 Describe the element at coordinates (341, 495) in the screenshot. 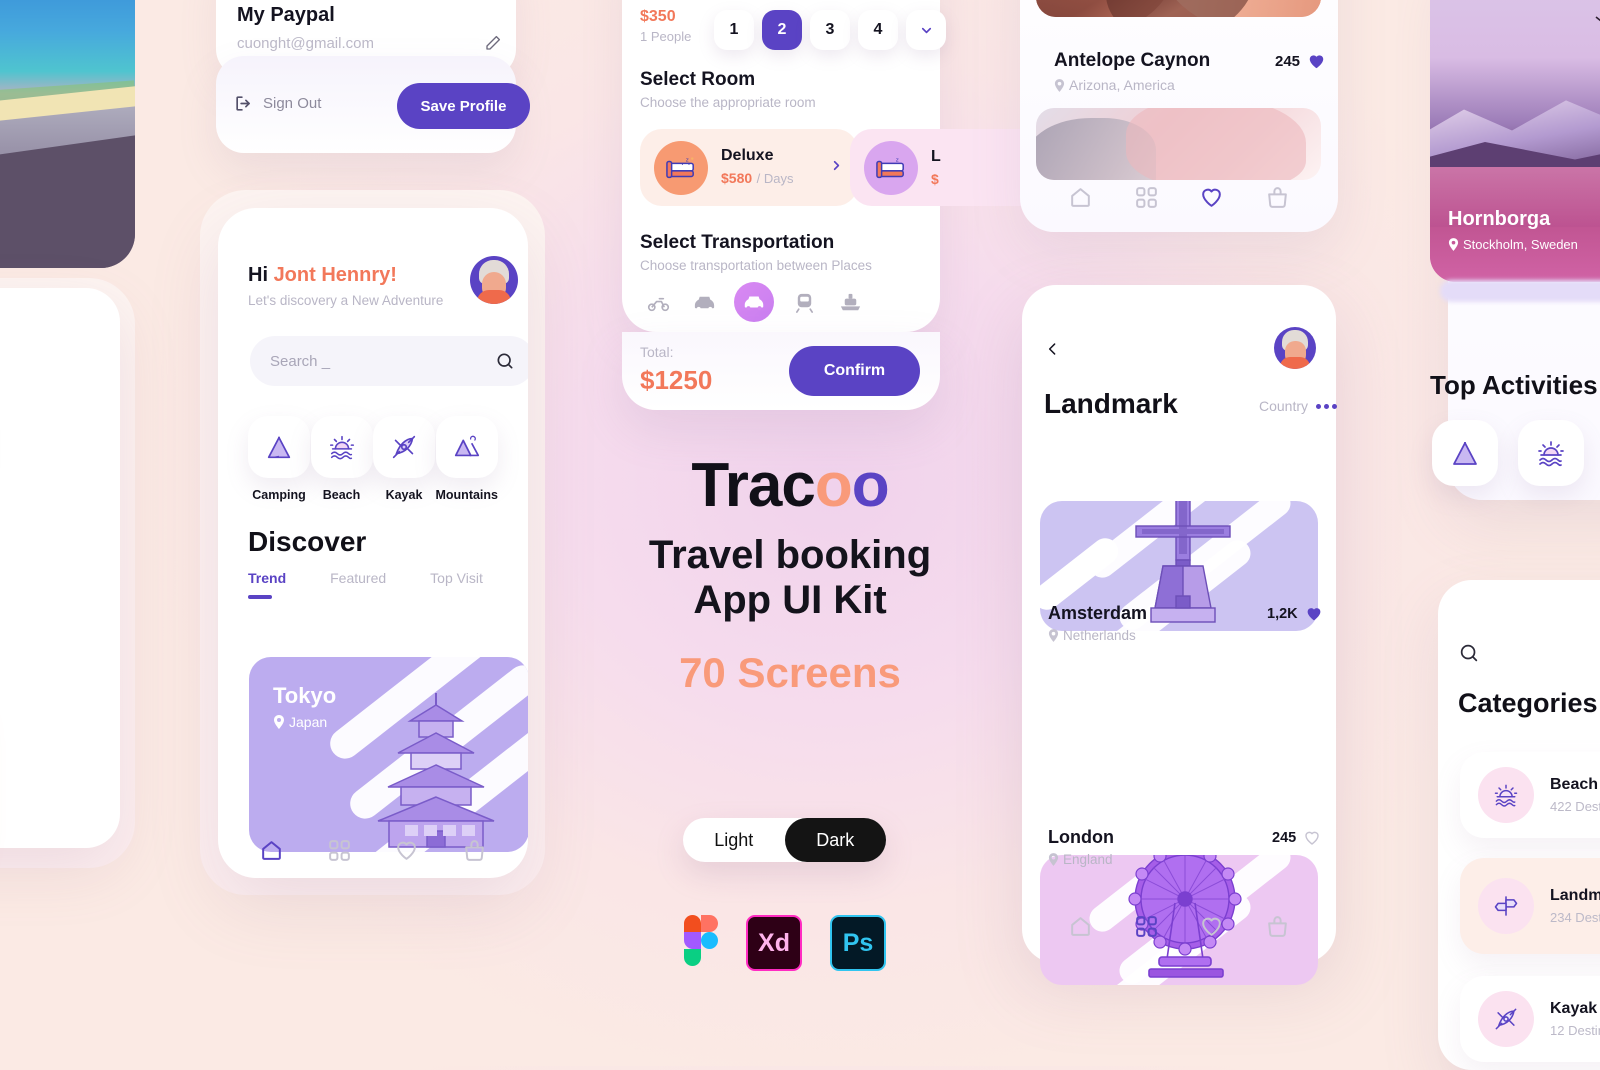

I see `activity-label: Beach` at that location.